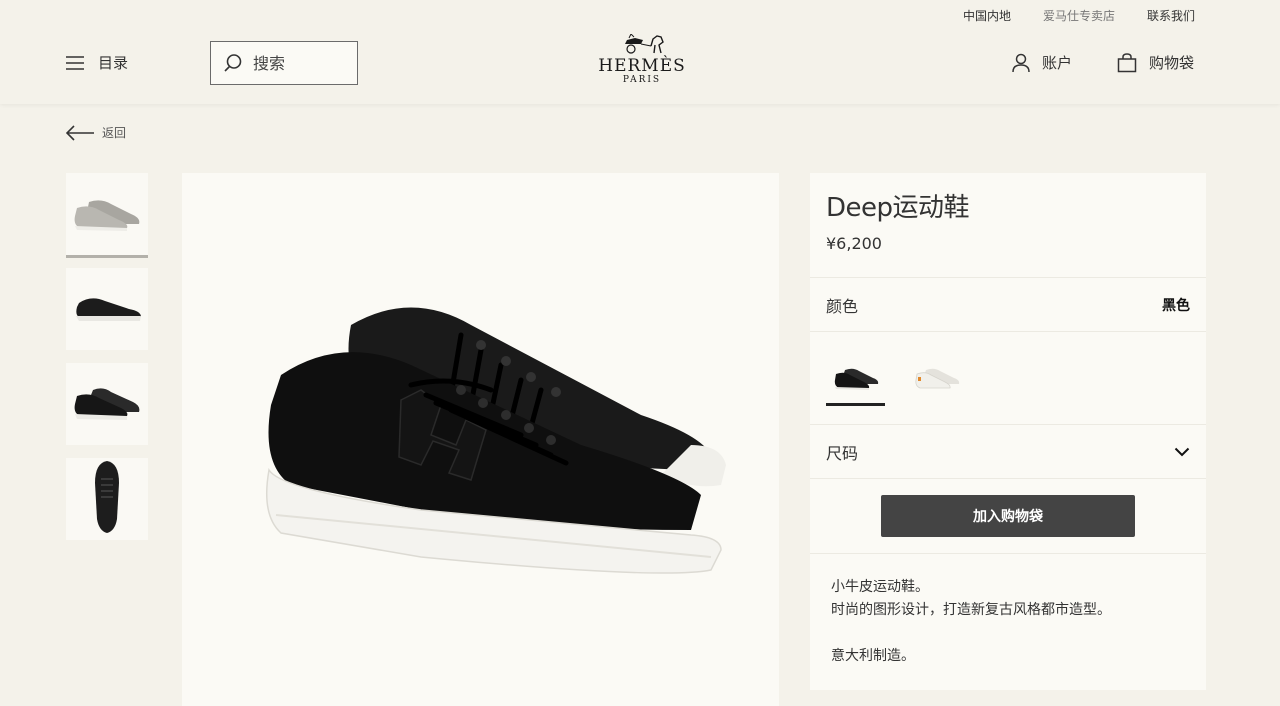 The height and width of the screenshot is (706, 1280). I want to click on back-link: 返回, so click(96, 132).